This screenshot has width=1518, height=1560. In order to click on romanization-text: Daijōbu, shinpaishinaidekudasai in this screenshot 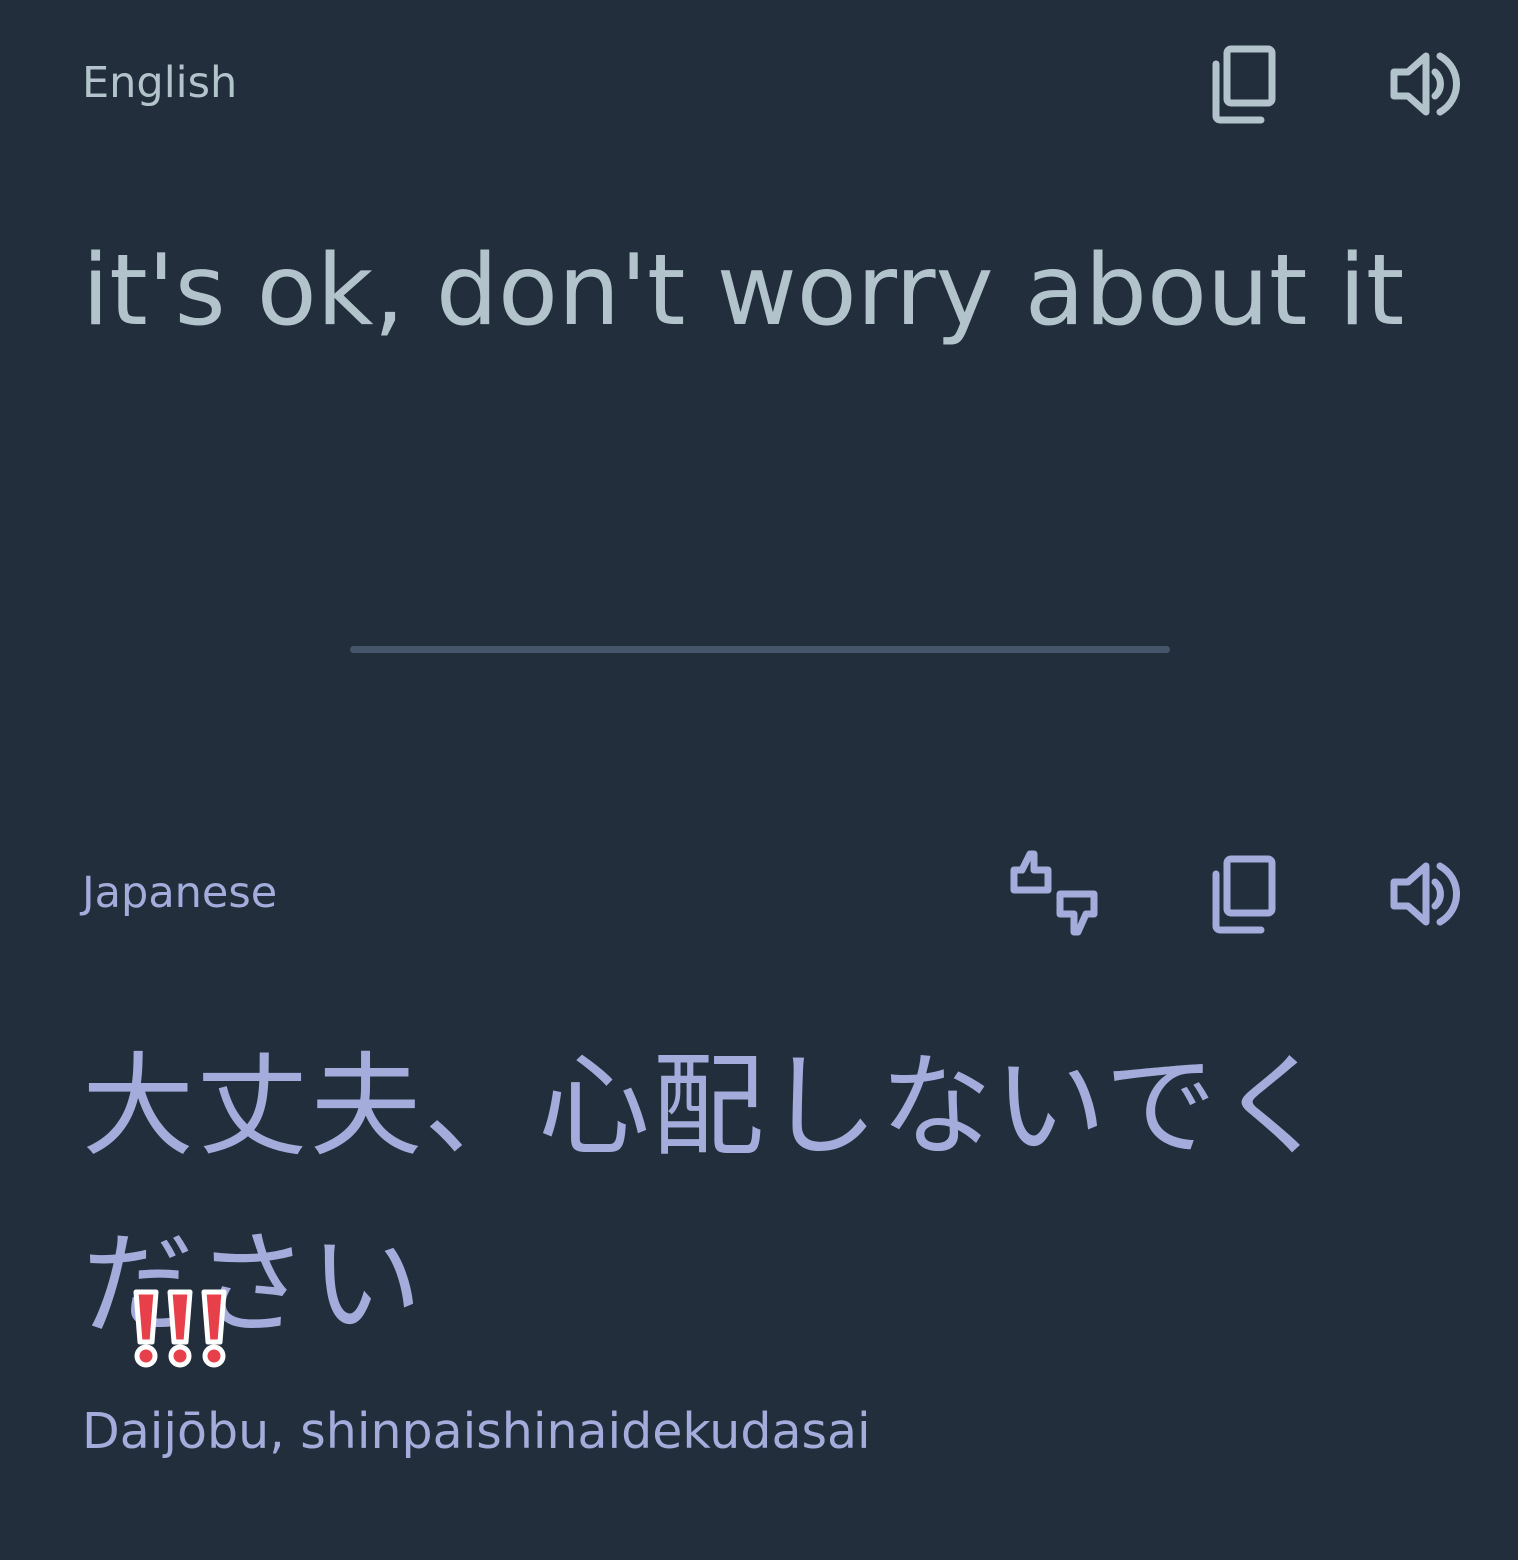, I will do `click(476, 1431)`.